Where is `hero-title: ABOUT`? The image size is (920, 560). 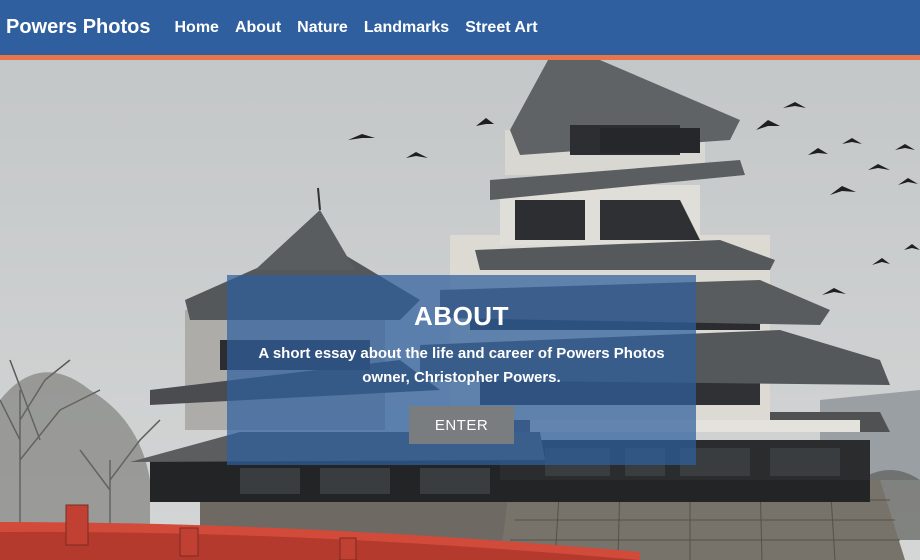
hero-title: ABOUT is located at coordinates (461, 316).